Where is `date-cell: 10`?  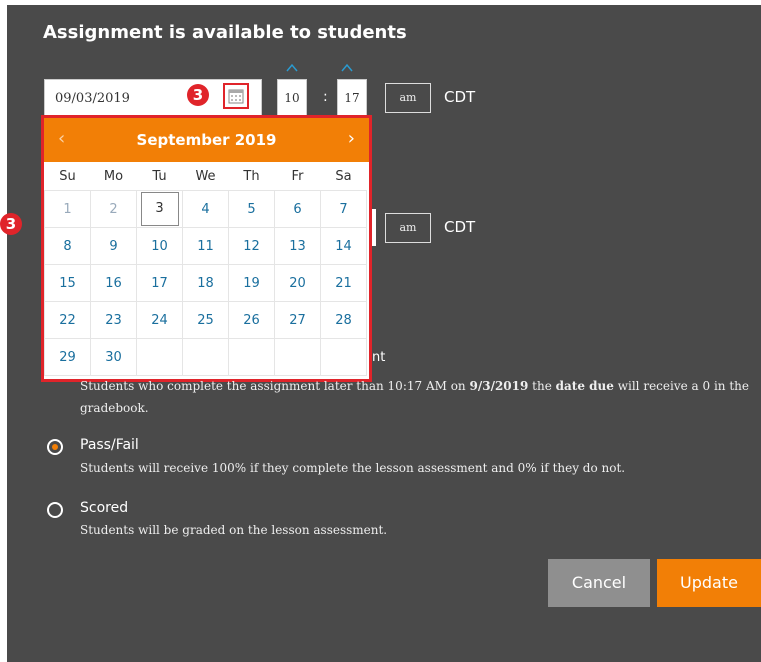 date-cell: 10 is located at coordinates (159, 246).